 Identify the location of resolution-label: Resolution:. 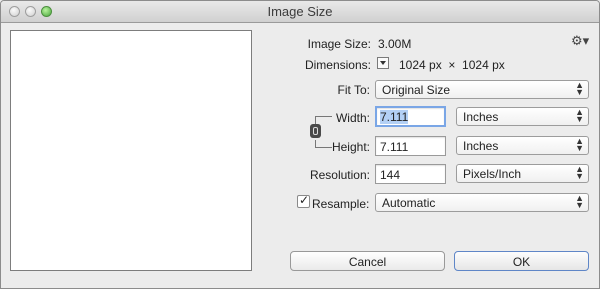
(339, 175).